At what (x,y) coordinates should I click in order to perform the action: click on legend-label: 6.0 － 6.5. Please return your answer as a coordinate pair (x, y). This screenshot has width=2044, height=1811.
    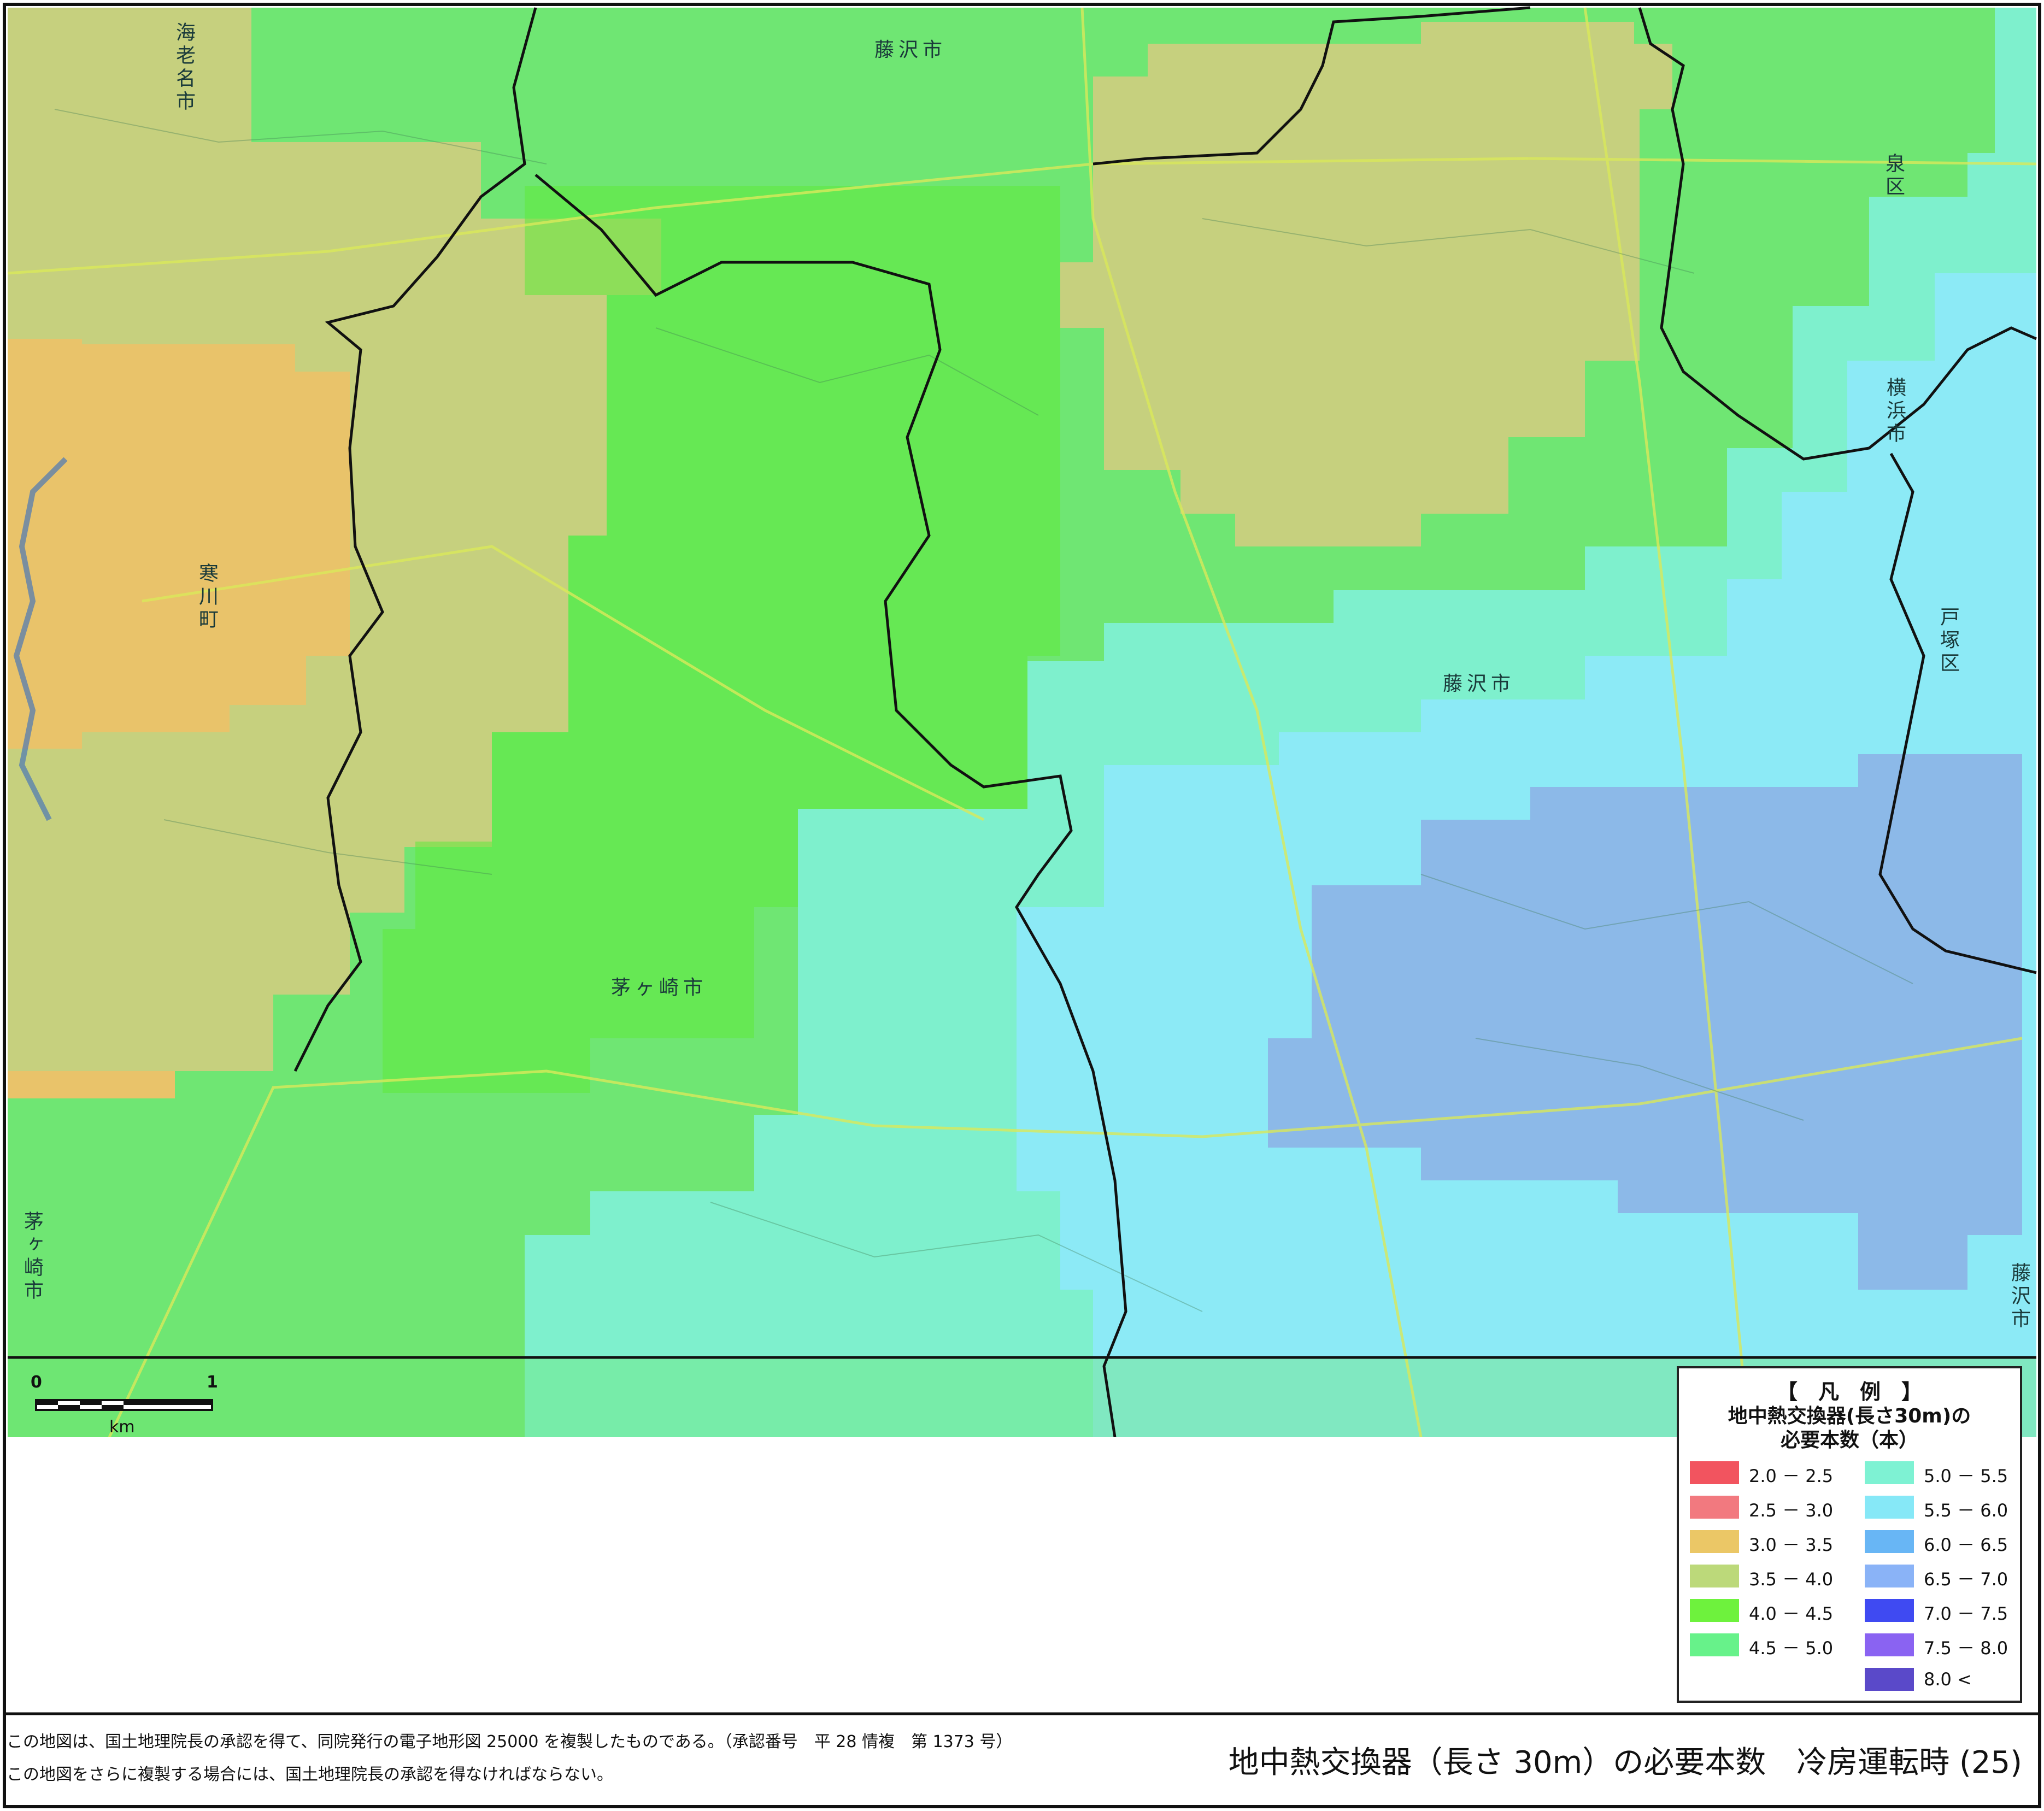
    Looking at the image, I should click on (1966, 1544).